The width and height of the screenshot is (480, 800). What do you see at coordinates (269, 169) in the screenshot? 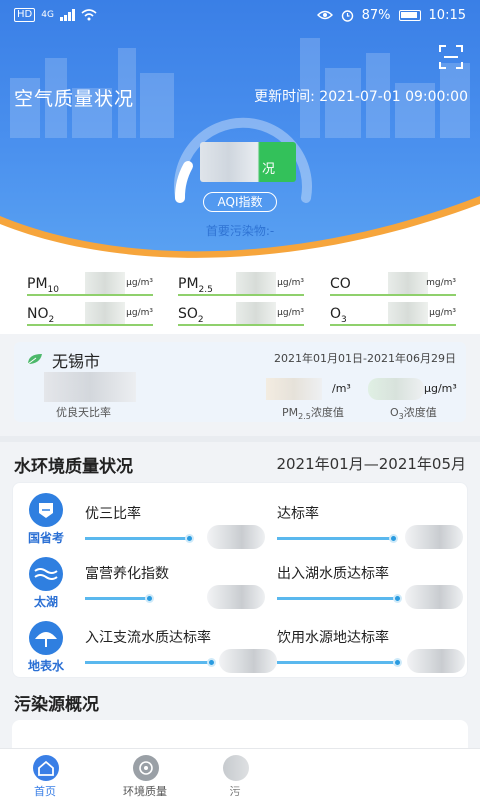
I see `aqi-level-suffix: 况` at bounding box center [269, 169].